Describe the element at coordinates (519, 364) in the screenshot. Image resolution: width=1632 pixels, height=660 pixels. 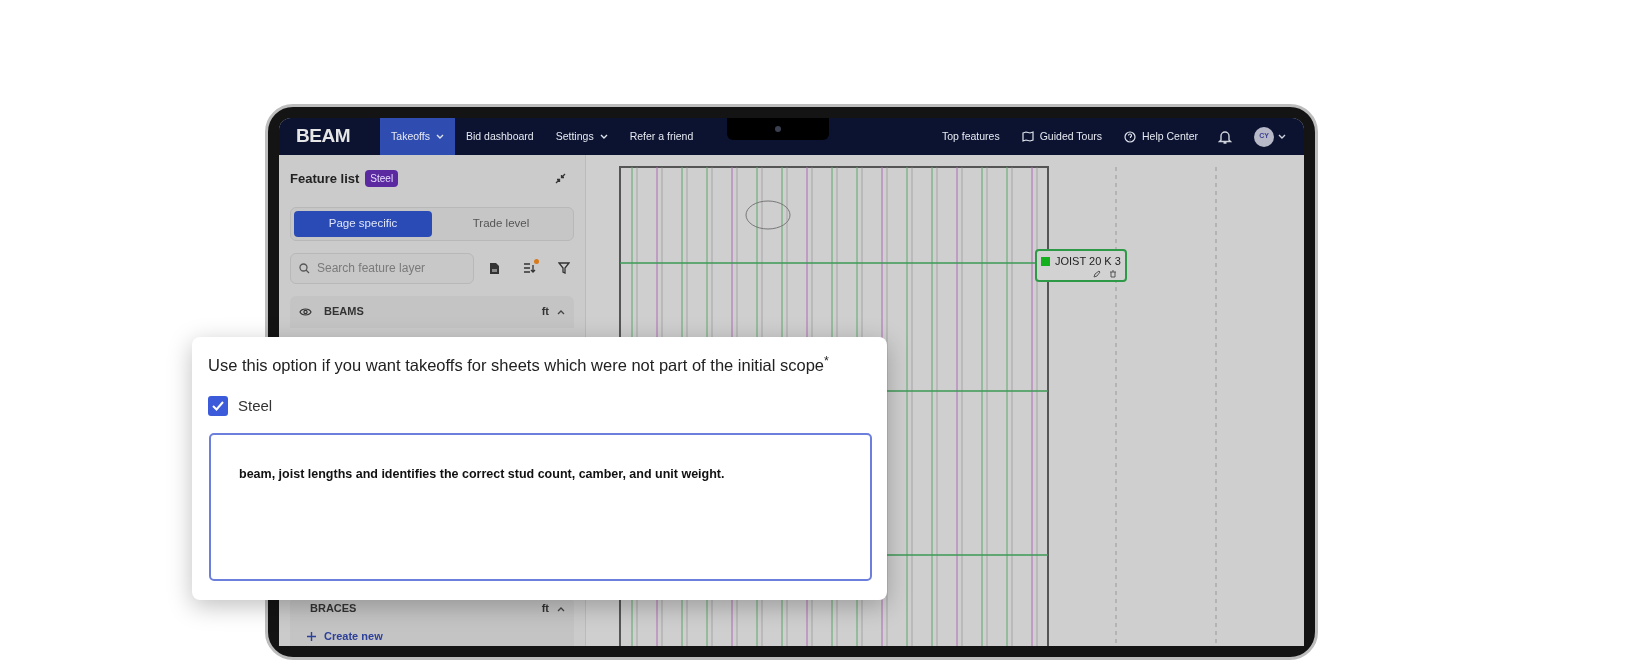
I see `prompt-text: Use this option if you want takeoffs for sheets which were not part of the initial scope$^{*}$` at that location.